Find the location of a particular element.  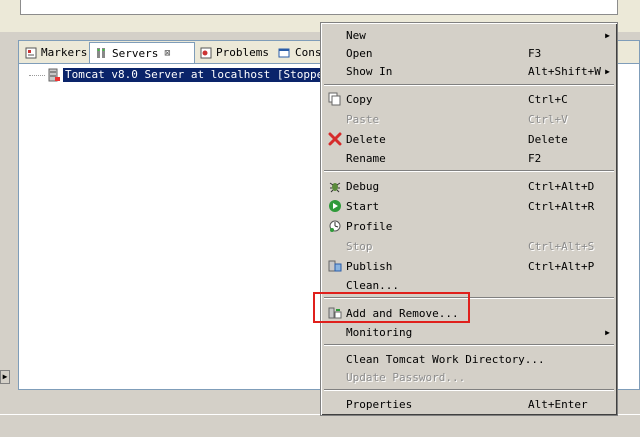

menu-item-start: Start Ctrl+Alt+R is located at coordinates (469, 206).